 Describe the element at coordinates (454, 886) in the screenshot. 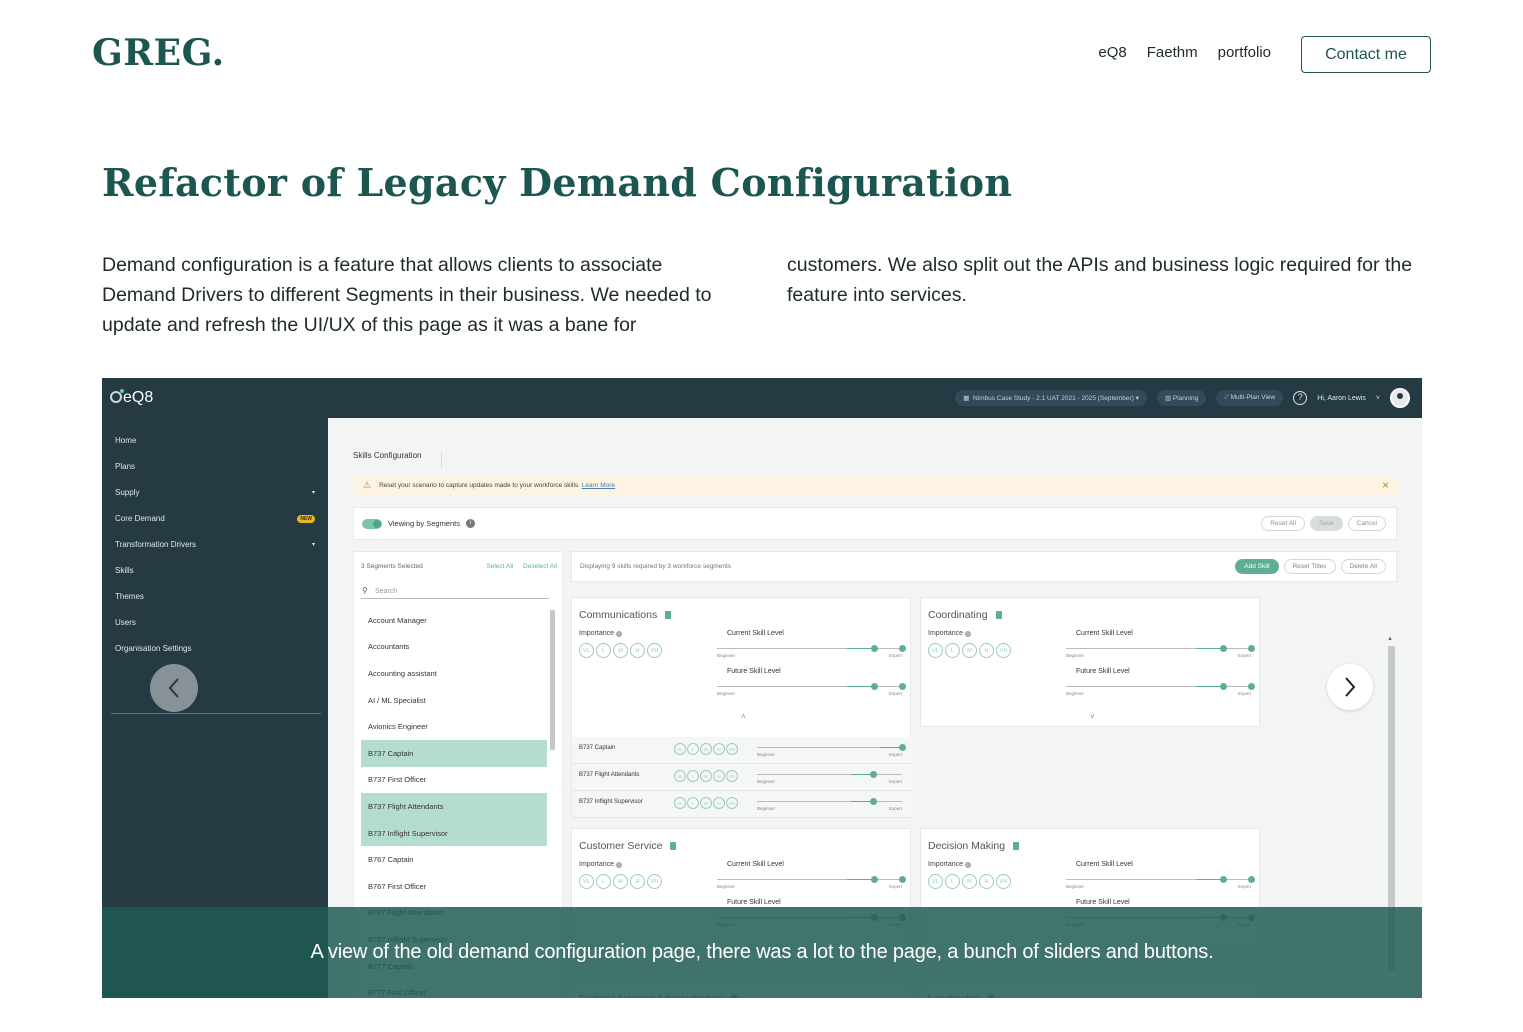

I see `segment-list-item: B767 First Officer` at that location.